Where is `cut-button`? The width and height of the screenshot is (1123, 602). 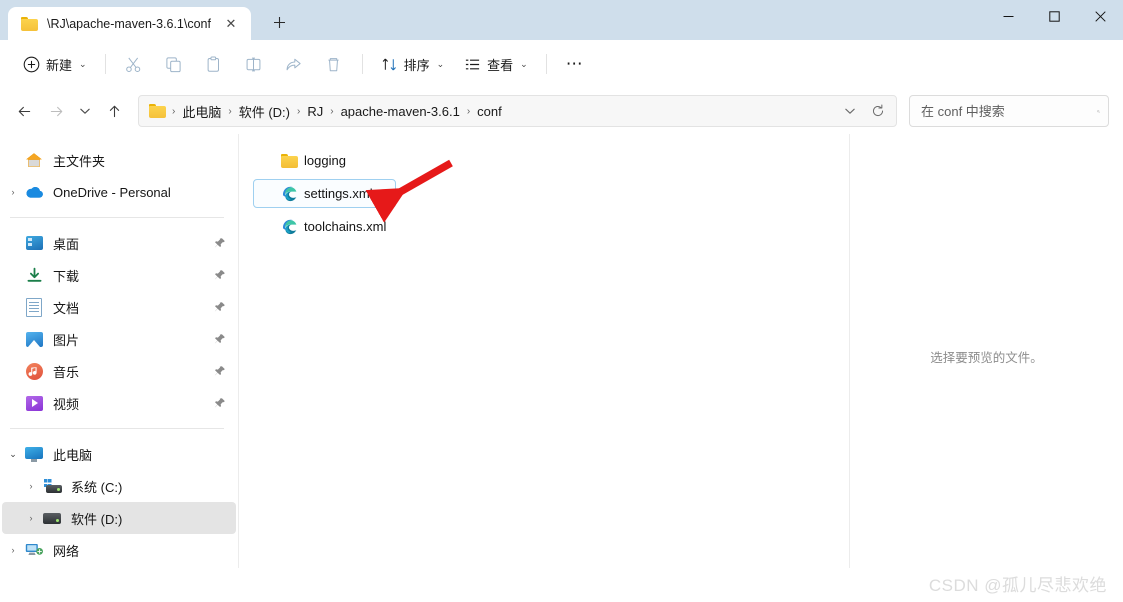 cut-button is located at coordinates (134, 64).